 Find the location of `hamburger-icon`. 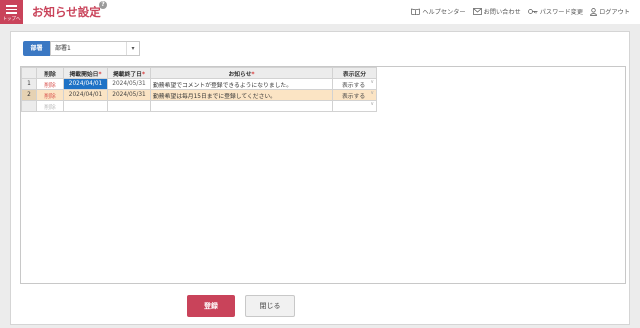

hamburger-icon is located at coordinates (11, 10).